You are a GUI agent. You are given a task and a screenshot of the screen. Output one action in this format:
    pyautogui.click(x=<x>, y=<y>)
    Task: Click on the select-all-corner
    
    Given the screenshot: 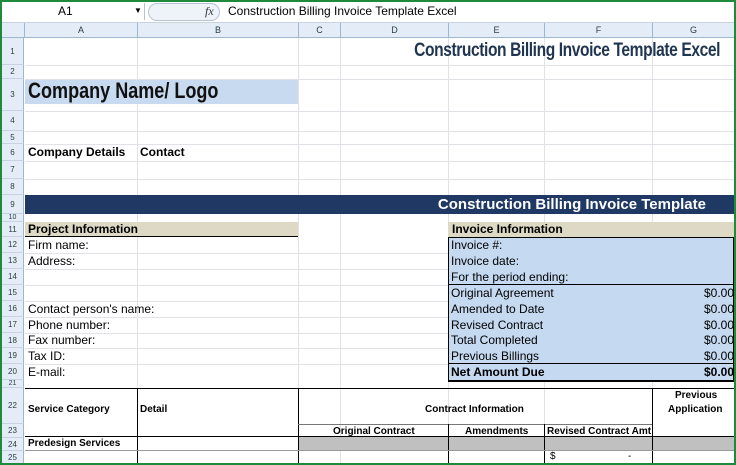 What is the action you would take?
    pyautogui.click(x=13, y=30)
    